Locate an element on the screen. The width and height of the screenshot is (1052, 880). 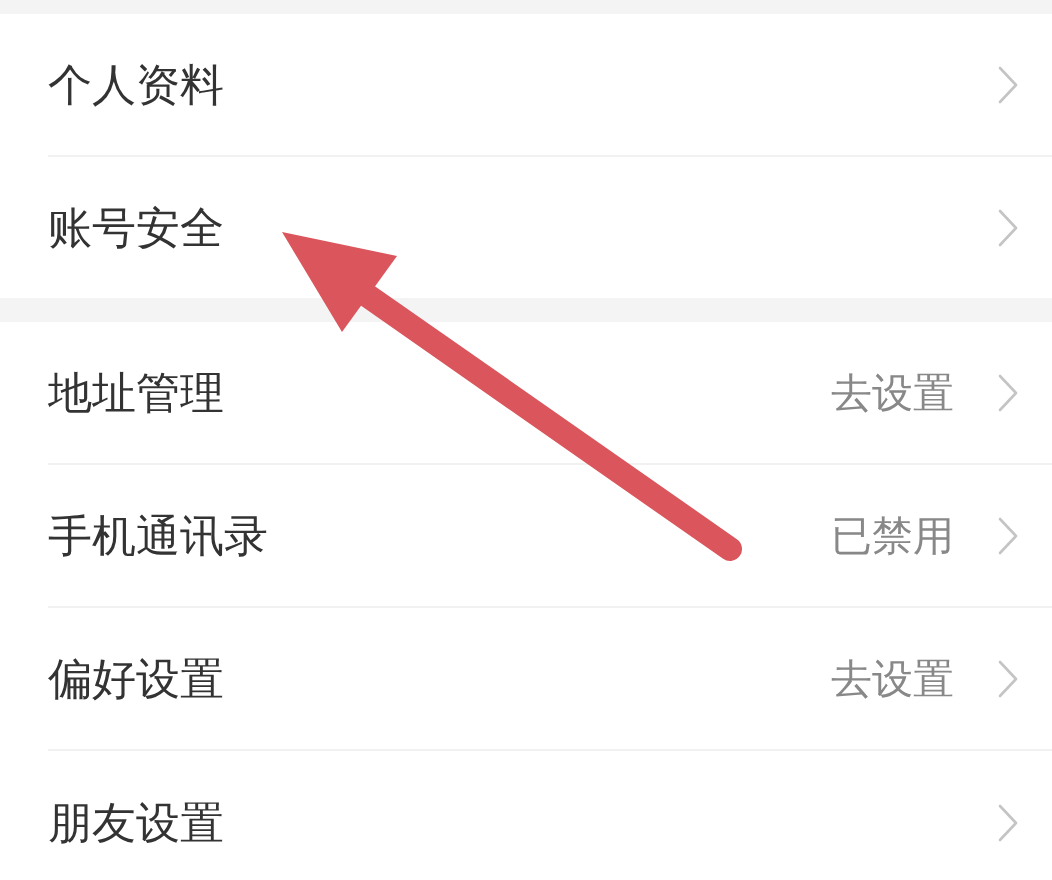
row-label: 朋友设置 is located at coordinates (136, 823).